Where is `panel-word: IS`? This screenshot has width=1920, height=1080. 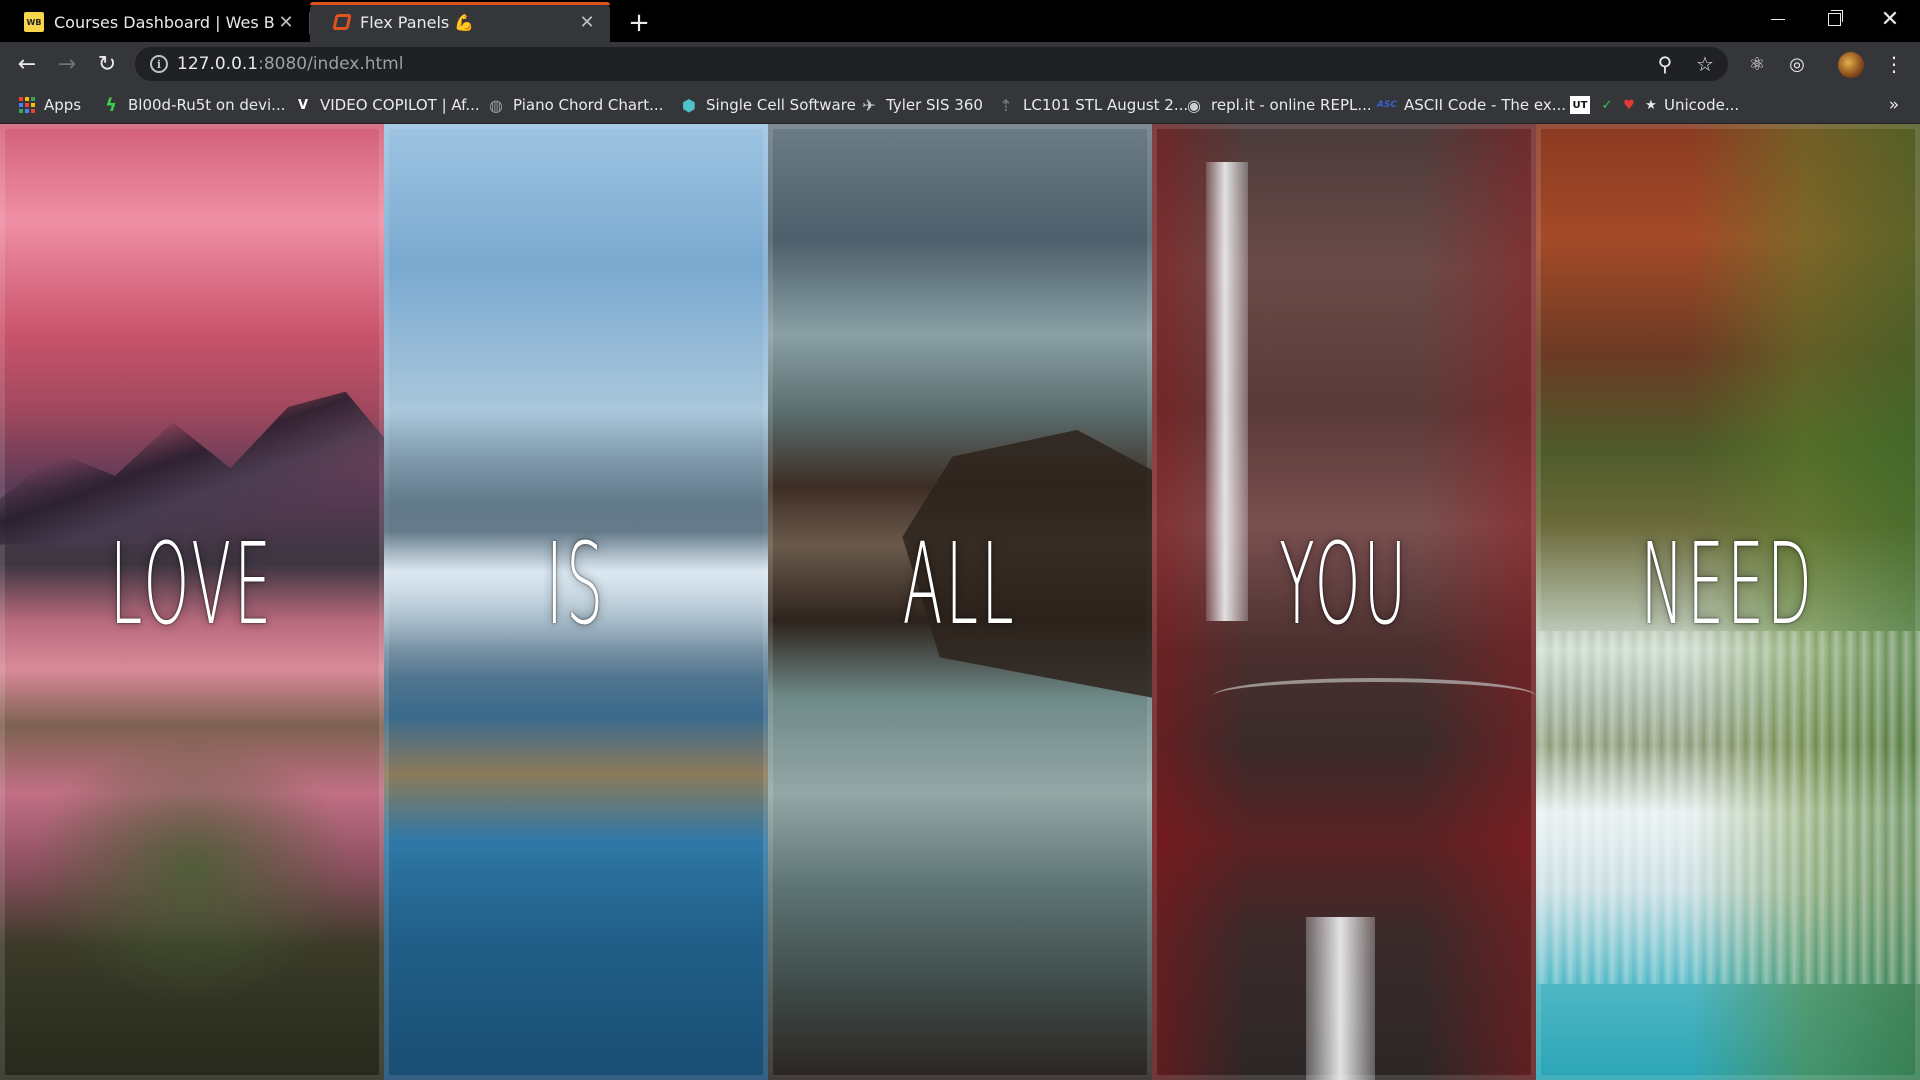
panel-word: IS is located at coordinates (576, 585).